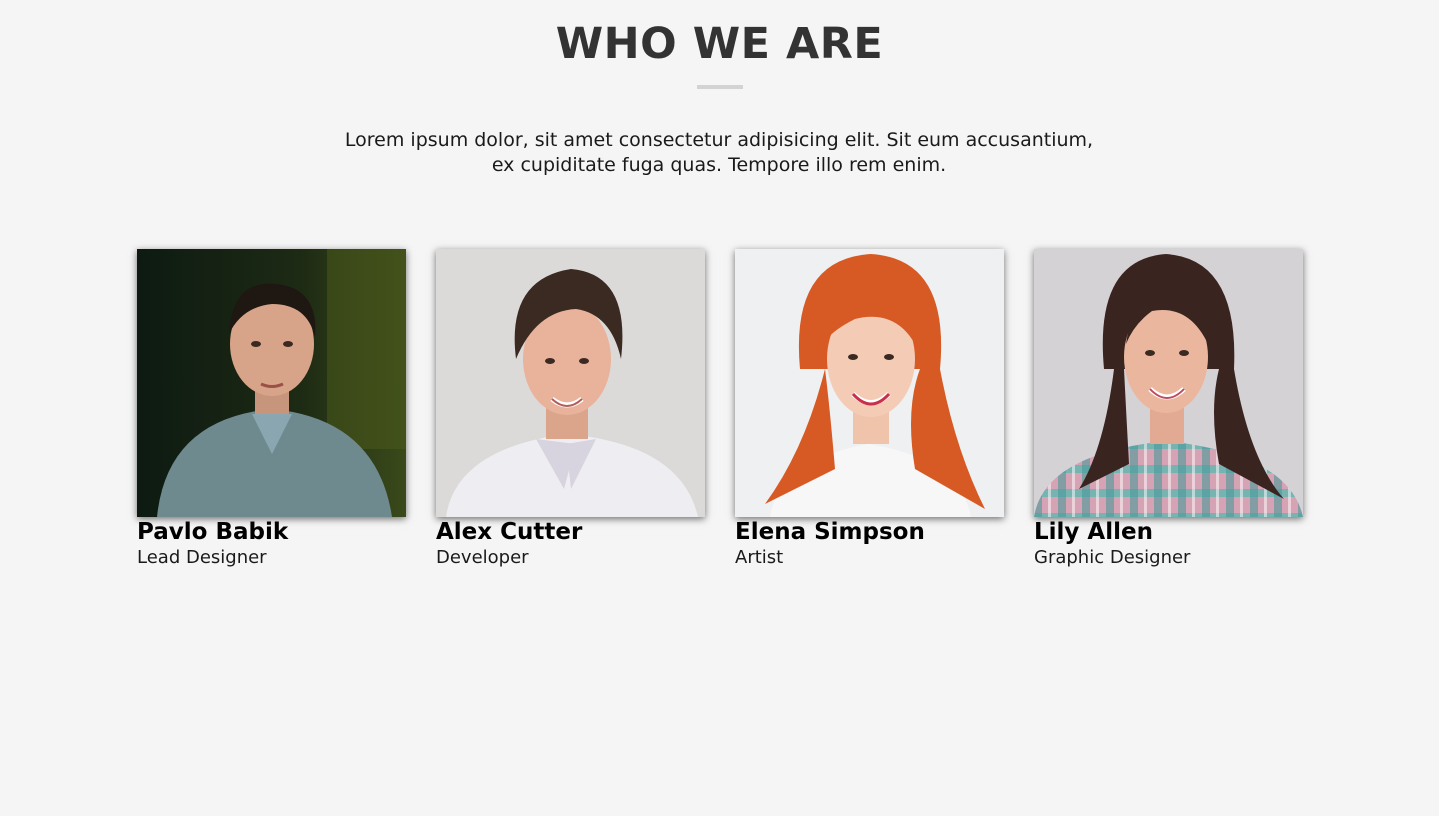 The image size is (1439, 816). Describe the element at coordinates (759, 557) in the screenshot. I see `member-role: Artist` at that location.